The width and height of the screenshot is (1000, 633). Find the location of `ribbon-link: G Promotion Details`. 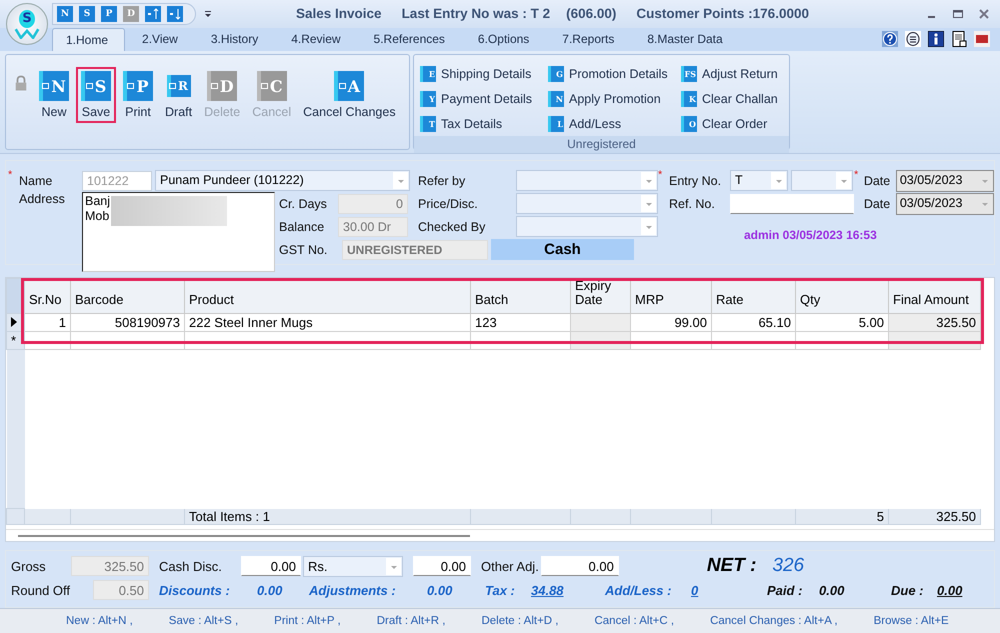

ribbon-link: G Promotion Details is located at coordinates (614, 73).